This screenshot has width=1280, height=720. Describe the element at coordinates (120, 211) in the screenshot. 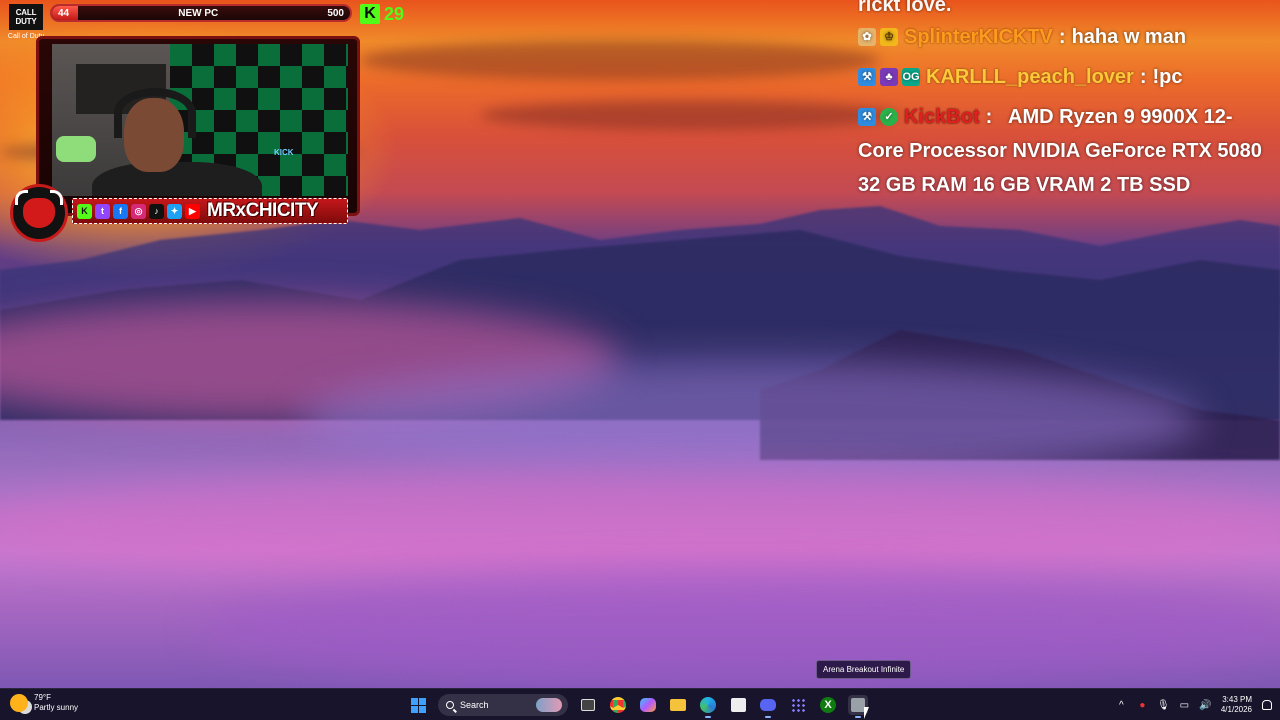

I see `facebook-icon: f` at that location.